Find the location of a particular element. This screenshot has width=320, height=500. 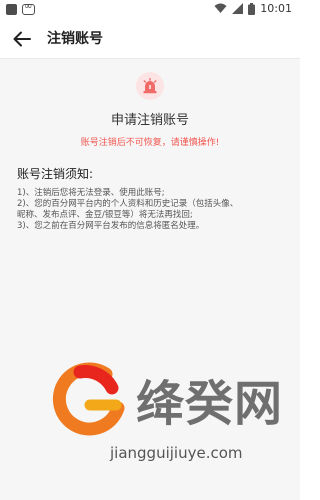

signal-icon is located at coordinates (238, 8).